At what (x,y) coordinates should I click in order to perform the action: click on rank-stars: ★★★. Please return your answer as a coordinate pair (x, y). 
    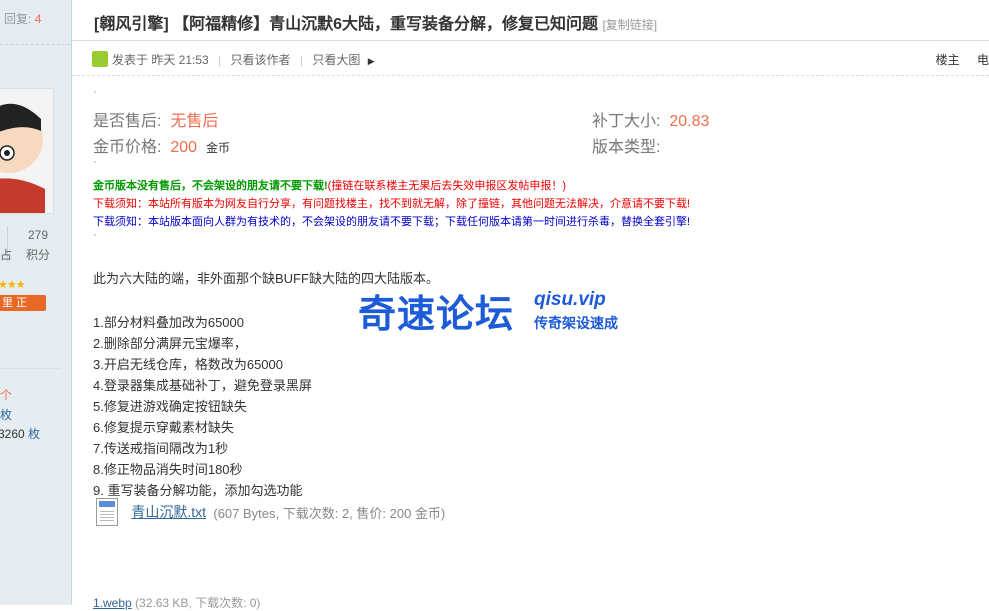
    Looking at the image, I should click on (13, 285).